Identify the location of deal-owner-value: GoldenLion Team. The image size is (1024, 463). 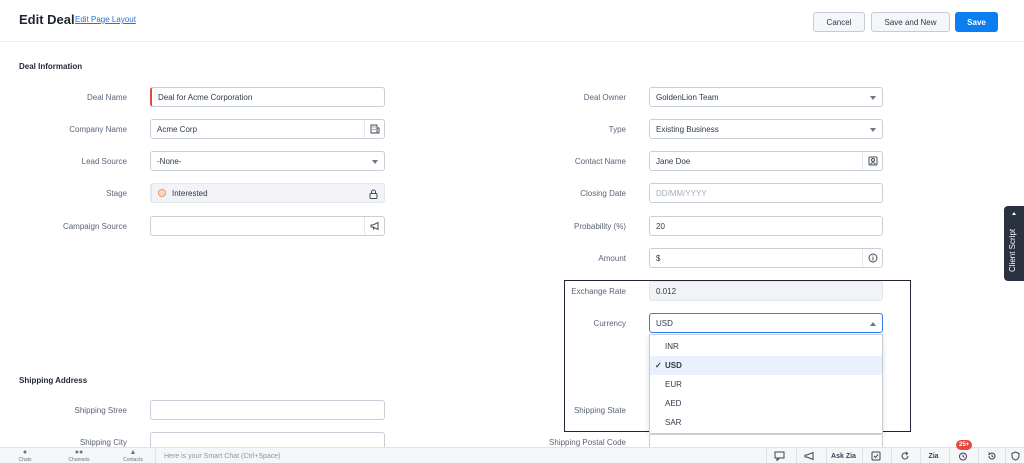
(687, 97).